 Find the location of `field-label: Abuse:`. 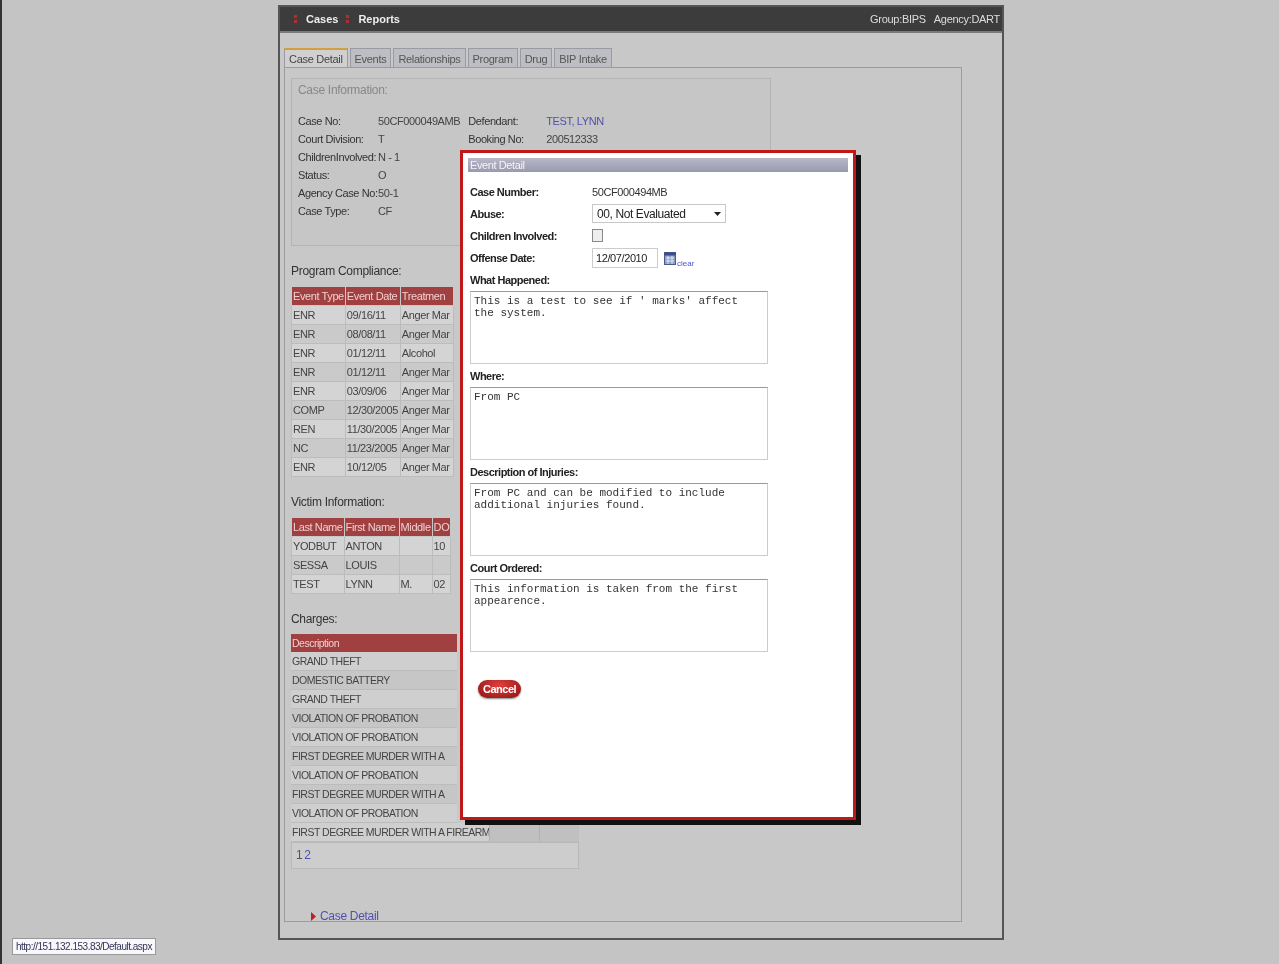

field-label: Abuse: is located at coordinates (488, 213).